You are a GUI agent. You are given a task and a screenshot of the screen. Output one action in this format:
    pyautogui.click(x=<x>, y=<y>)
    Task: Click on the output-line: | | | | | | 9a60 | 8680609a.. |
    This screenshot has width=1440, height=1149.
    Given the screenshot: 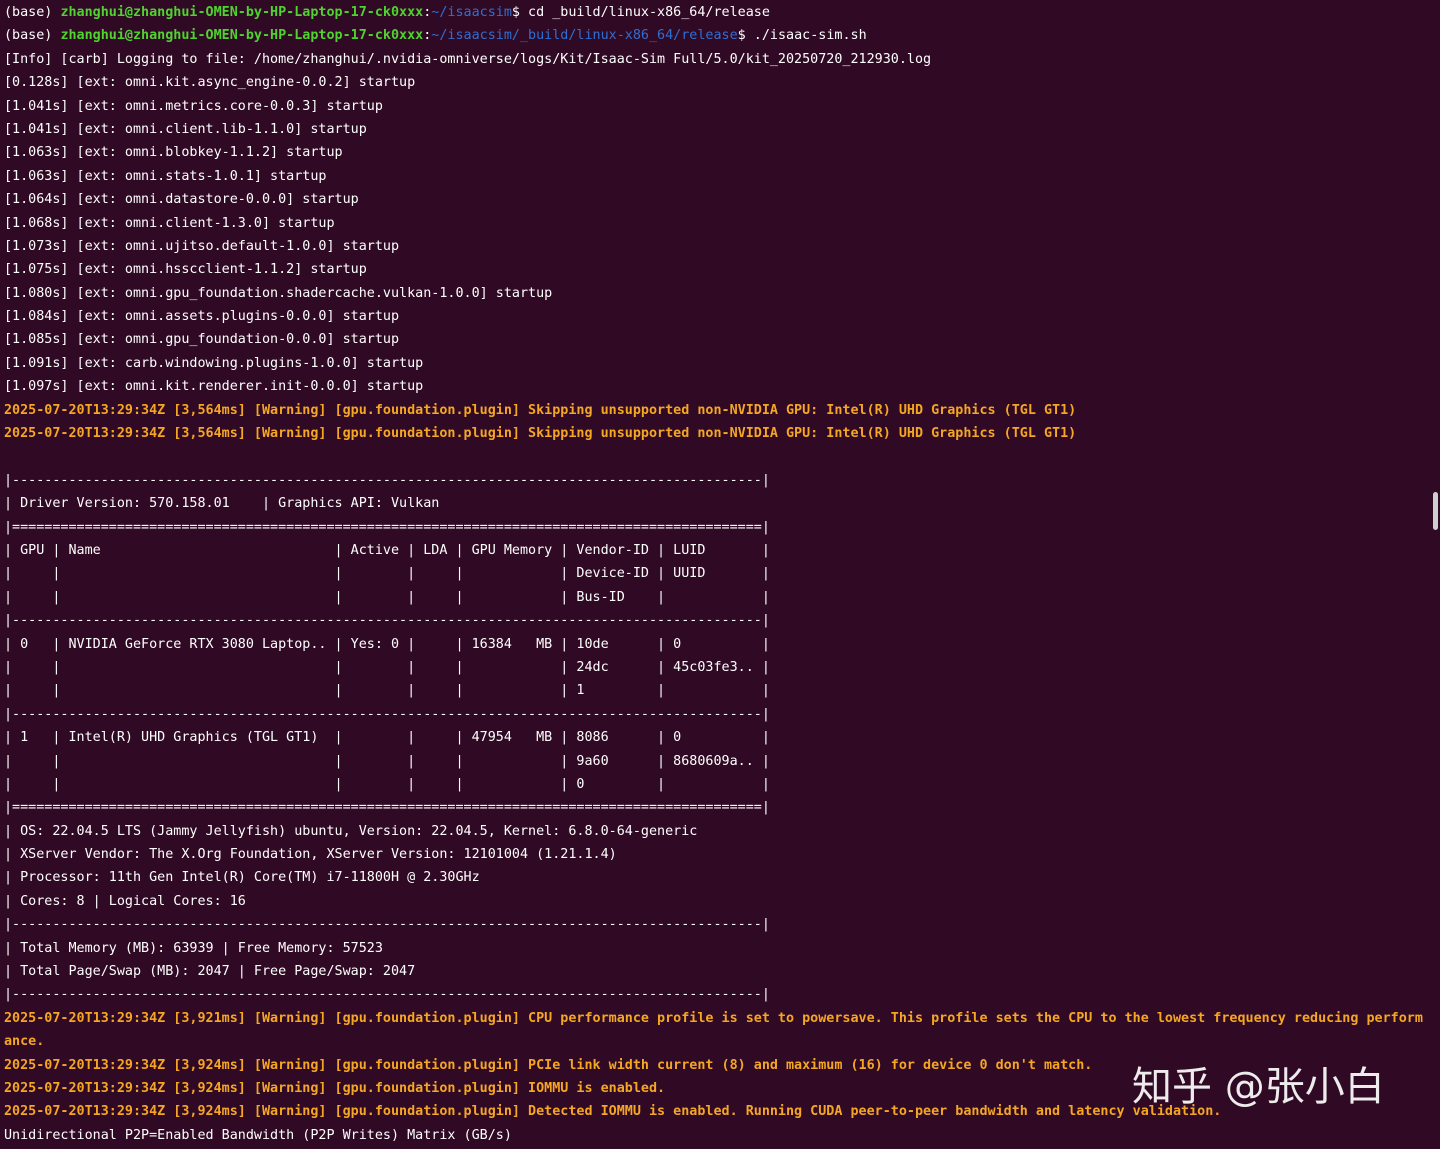 What is the action you would take?
    pyautogui.click(x=387, y=761)
    